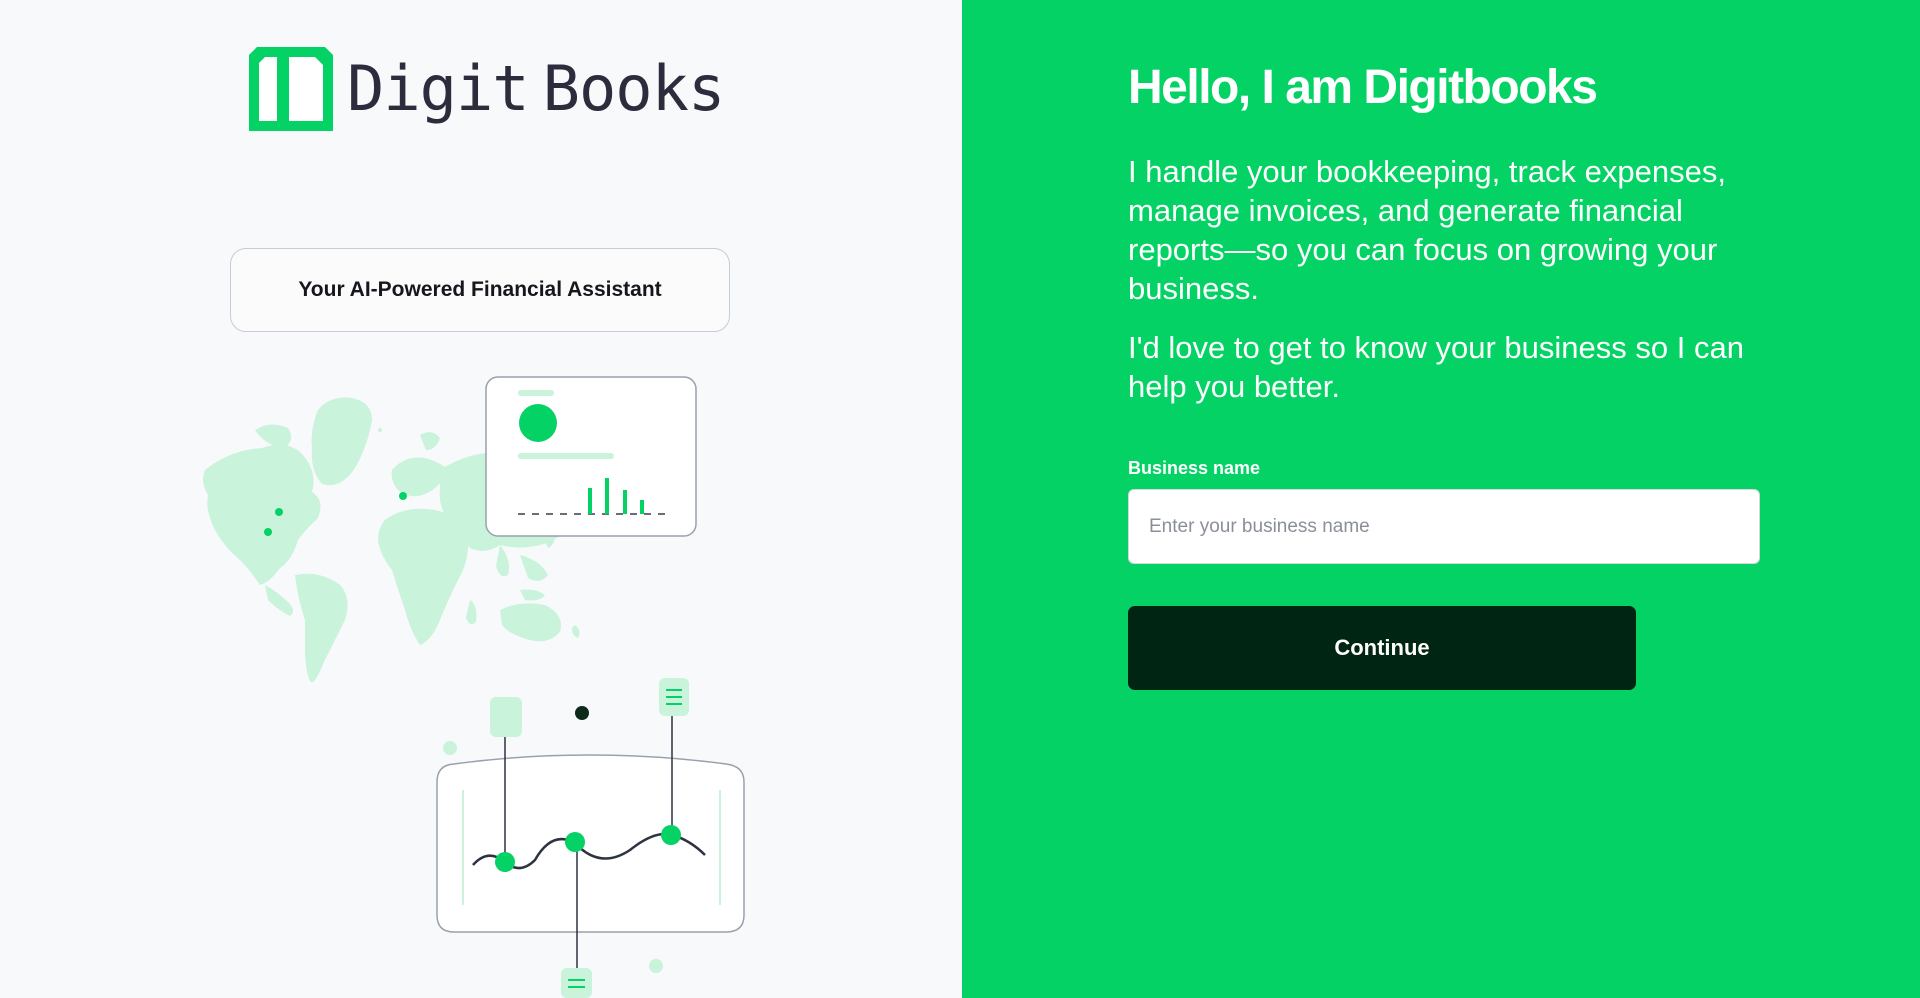 Image resolution: width=1920 pixels, height=998 pixels. I want to click on trend-card, so click(590, 838).